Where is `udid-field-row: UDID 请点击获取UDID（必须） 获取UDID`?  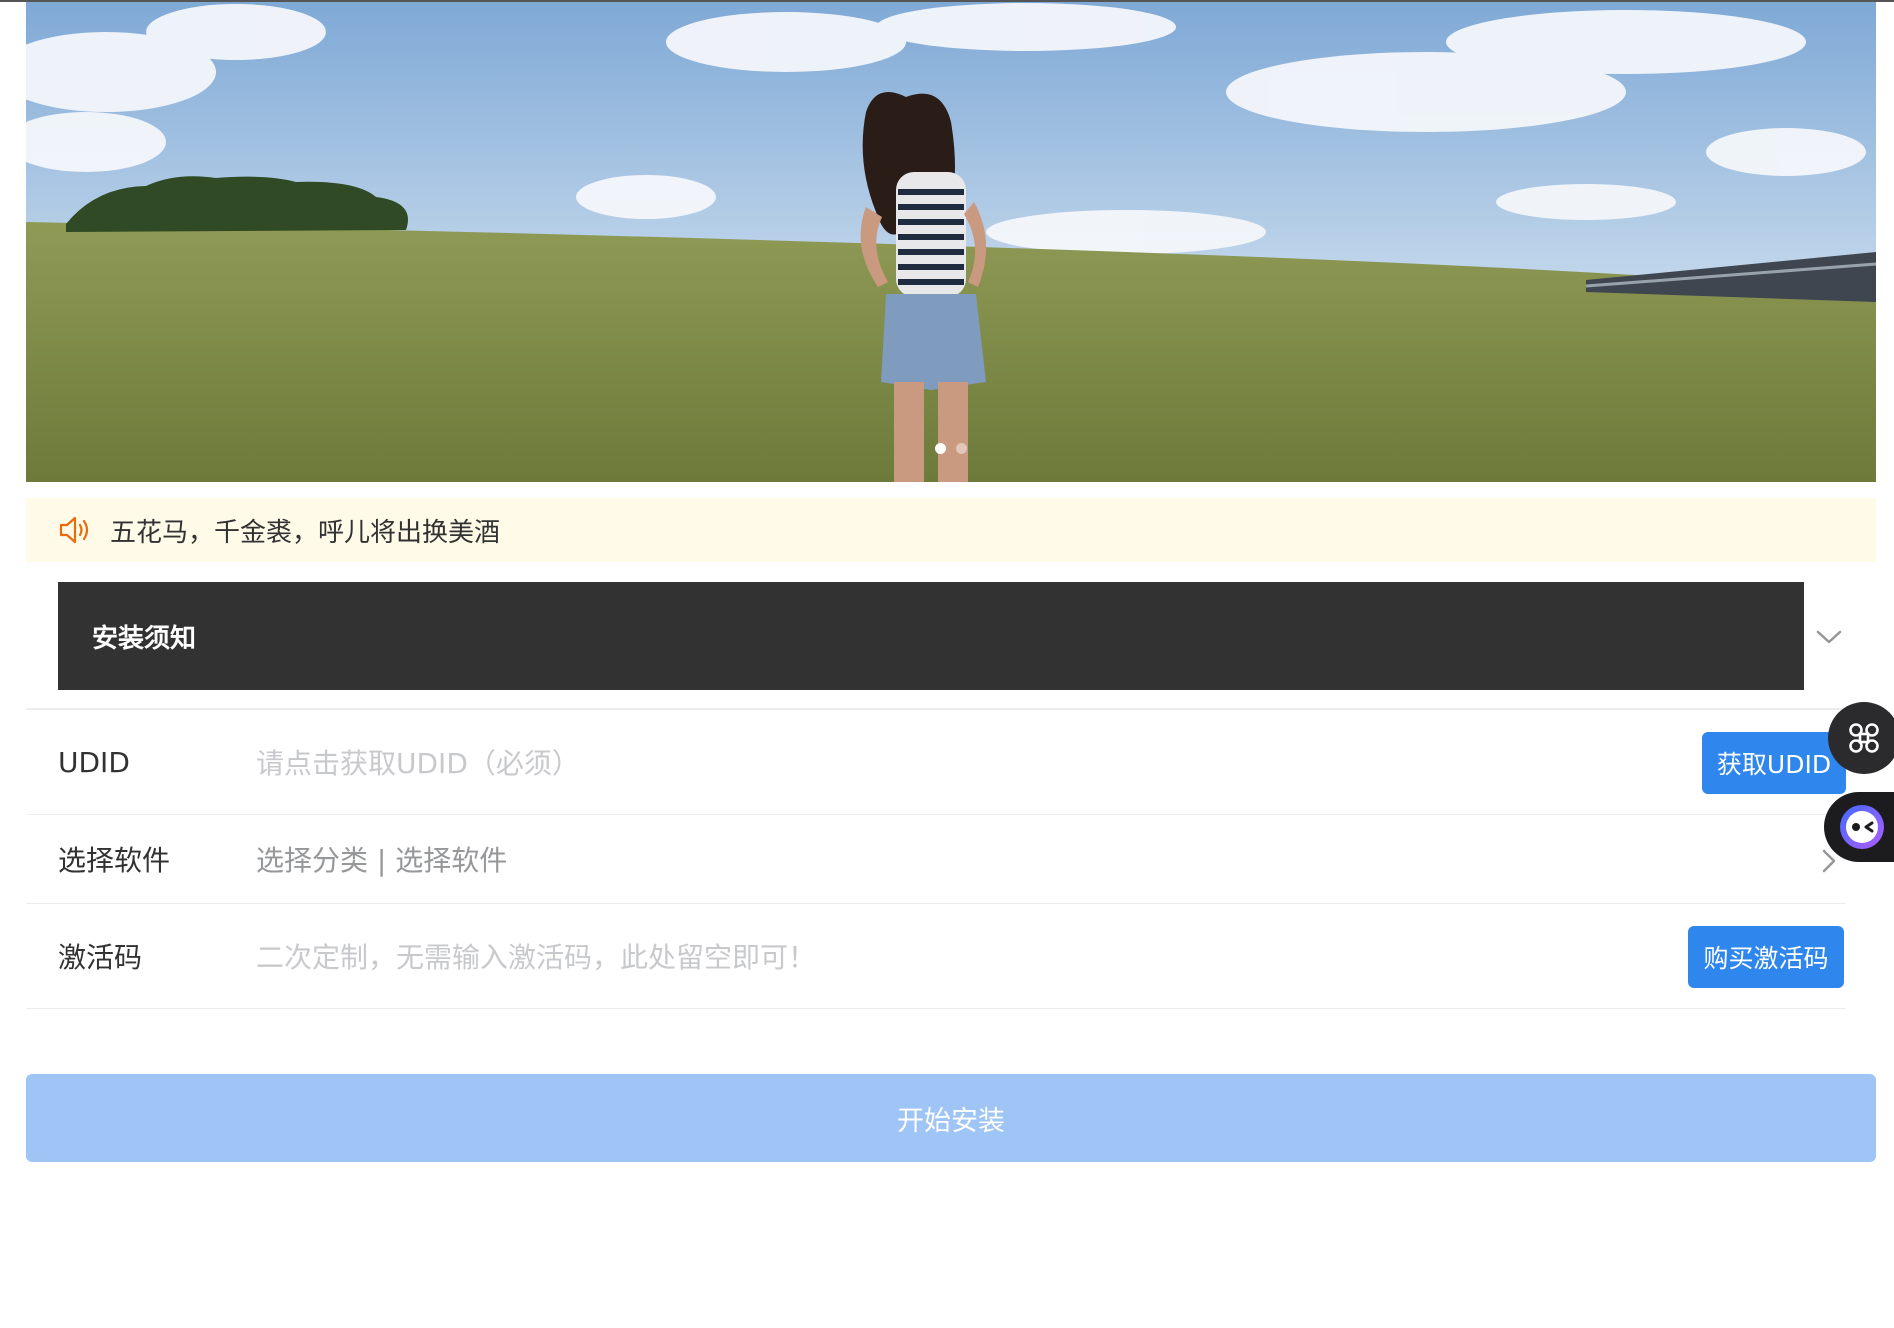 udid-field-row: UDID 请点击获取UDID（必须） 获取UDID is located at coordinates (936, 762).